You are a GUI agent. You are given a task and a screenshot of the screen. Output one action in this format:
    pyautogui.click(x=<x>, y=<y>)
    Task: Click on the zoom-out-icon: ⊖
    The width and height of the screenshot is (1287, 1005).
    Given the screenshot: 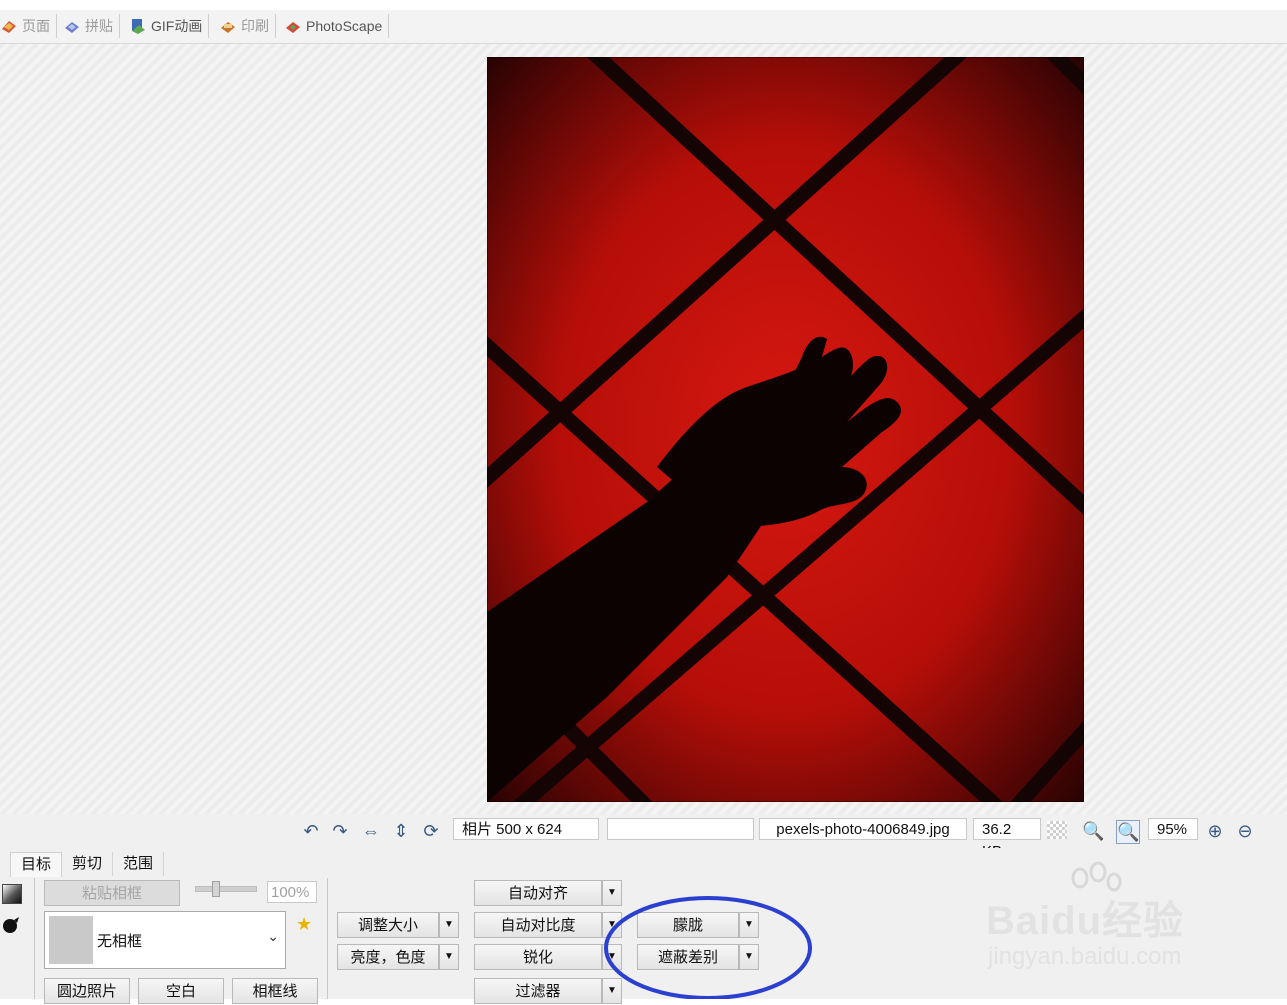 What is the action you would take?
    pyautogui.click(x=1245, y=831)
    